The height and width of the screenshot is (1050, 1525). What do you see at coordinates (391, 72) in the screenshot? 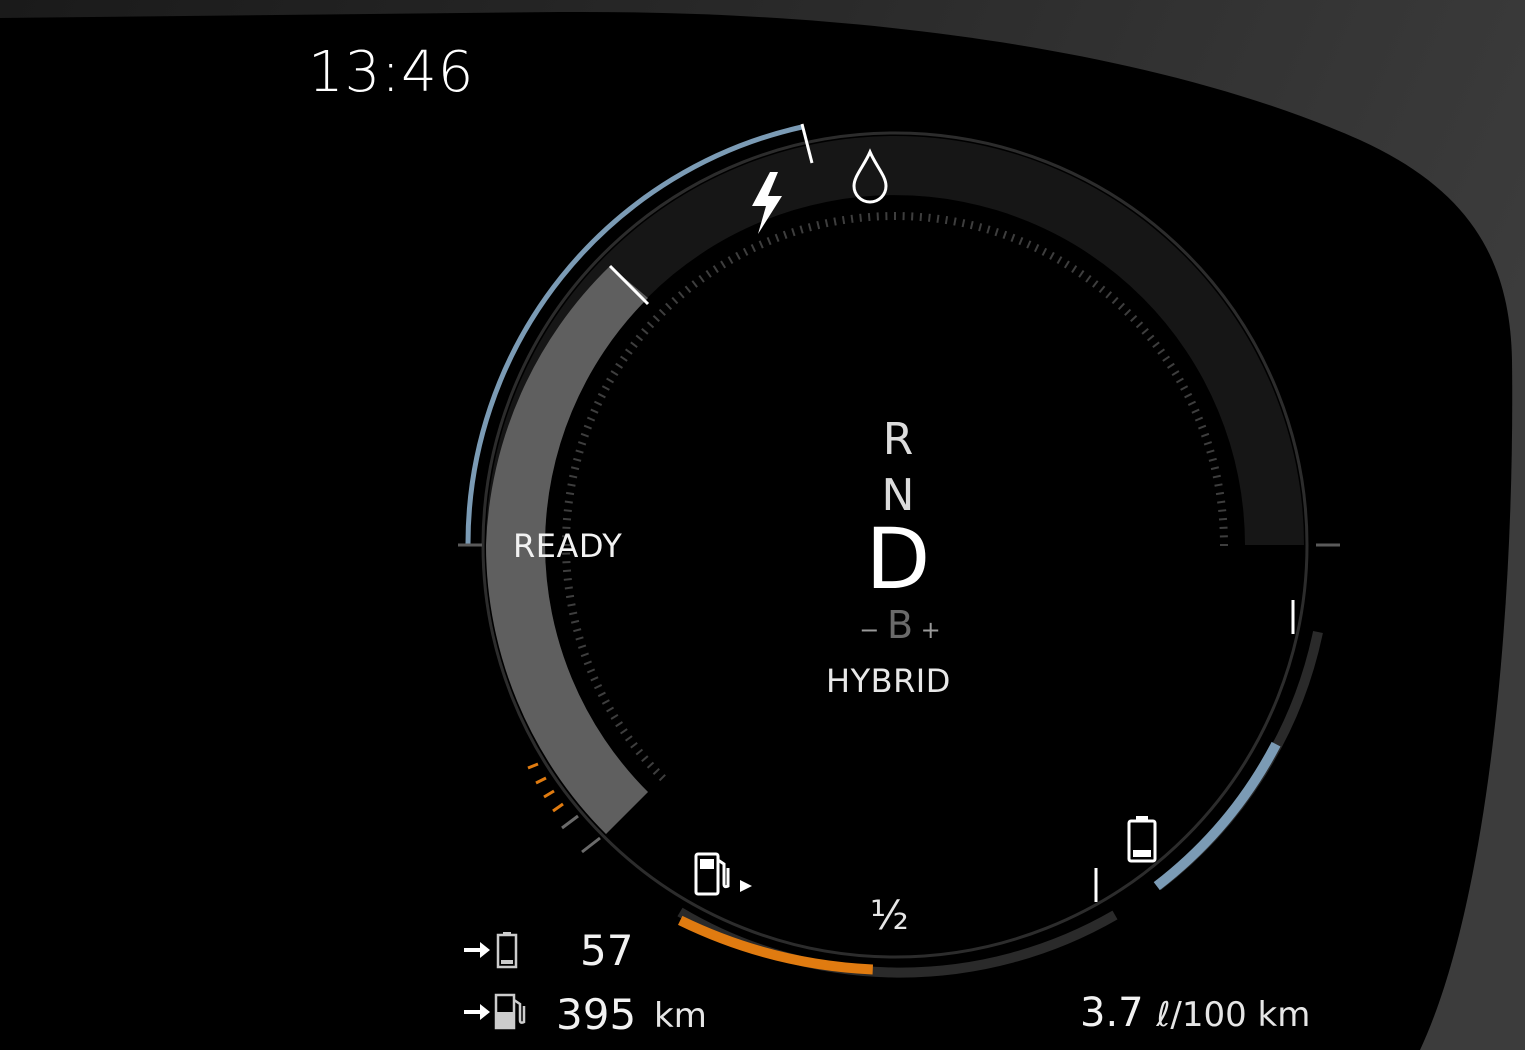
I see `clock: 13:46` at bounding box center [391, 72].